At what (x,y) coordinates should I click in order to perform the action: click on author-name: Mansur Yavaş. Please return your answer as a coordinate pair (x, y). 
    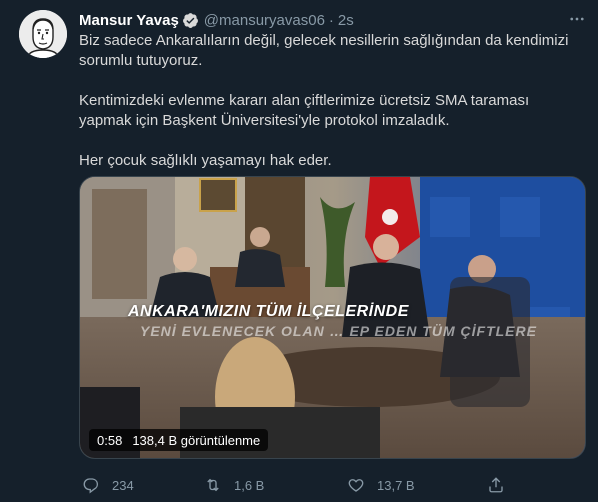
    Looking at the image, I should click on (129, 20).